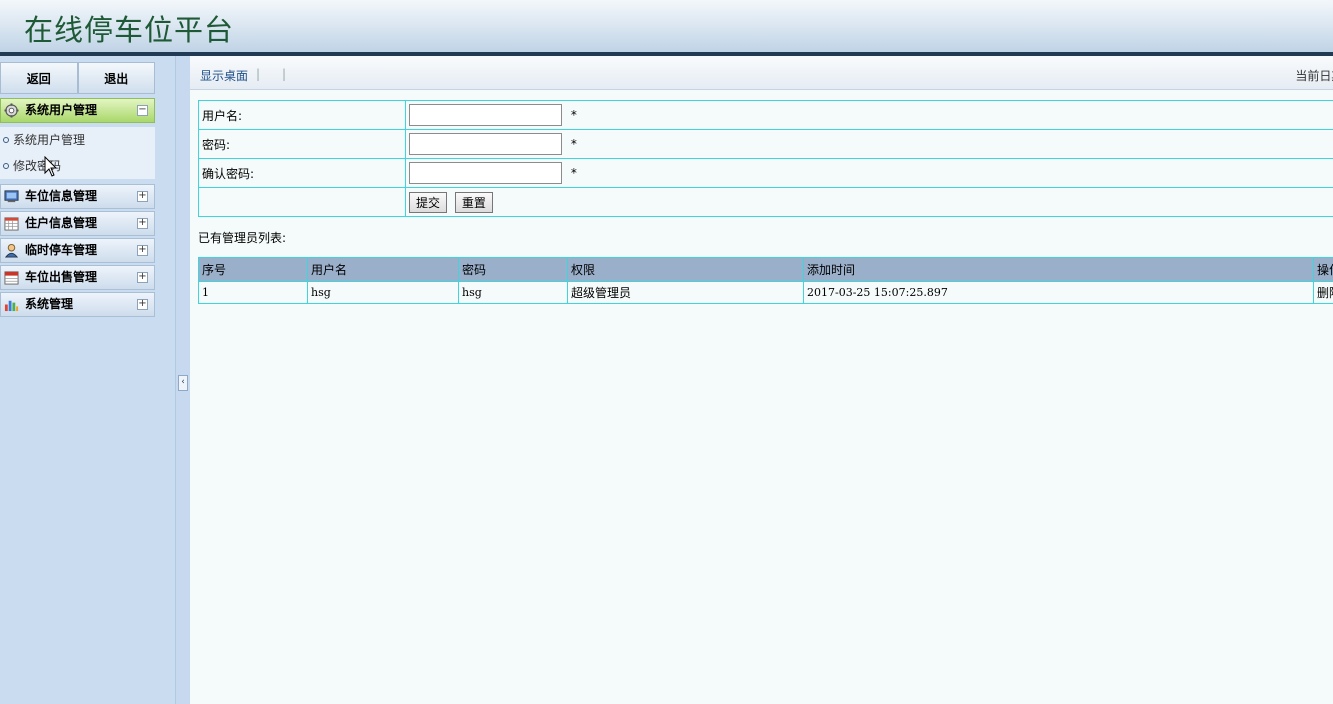 Image resolution: width=1333 pixels, height=704 pixels. I want to click on table-header-row: 序号 用户名 密码 权限 添加时间 操作, so click(765, 269).